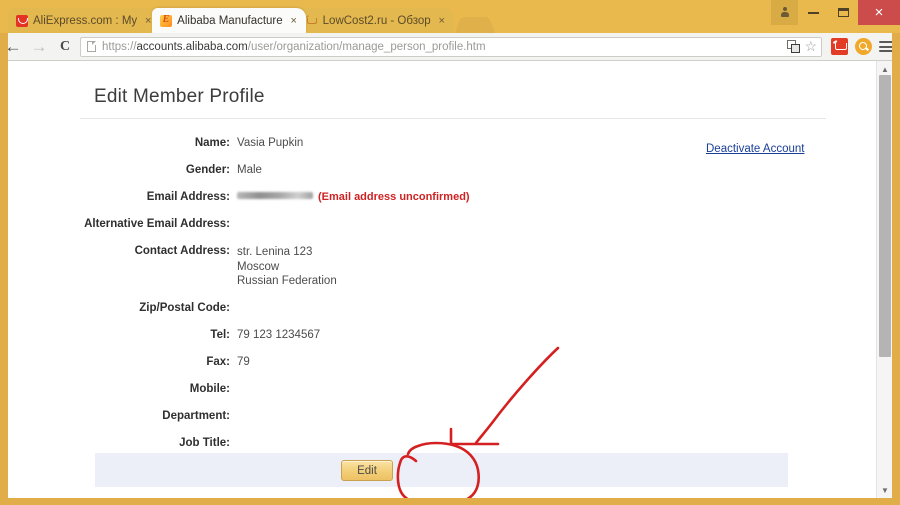 This screenshot has height=505, width=900. I want to click on window-frame-right, so click(896, 269).